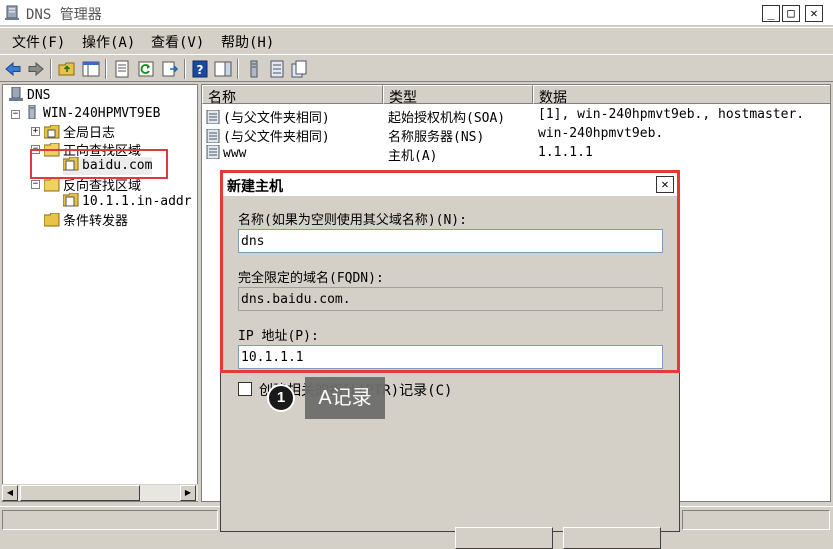 This screenshot has height=549, width=833. Describe the element at coordinates (292, 95) in the screenshot. I see `column-header-name: 名称` at that location.